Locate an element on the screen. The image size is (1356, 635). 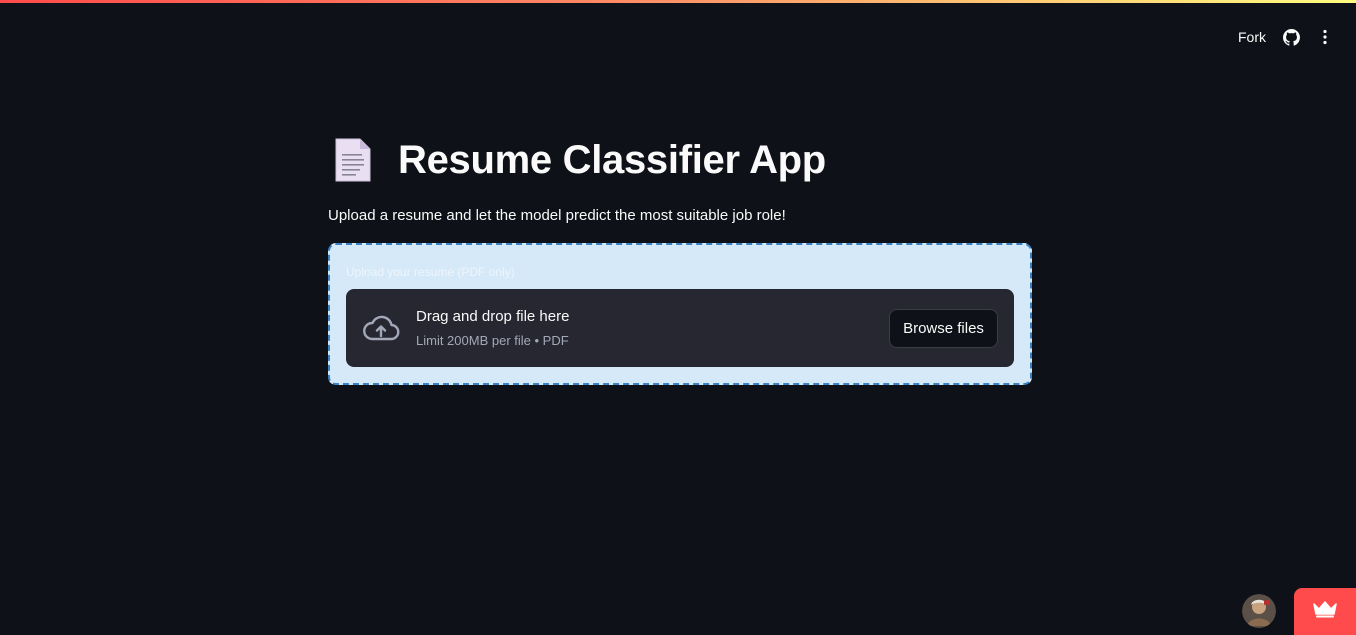
github-icon is located at coordinates (1291, 37).